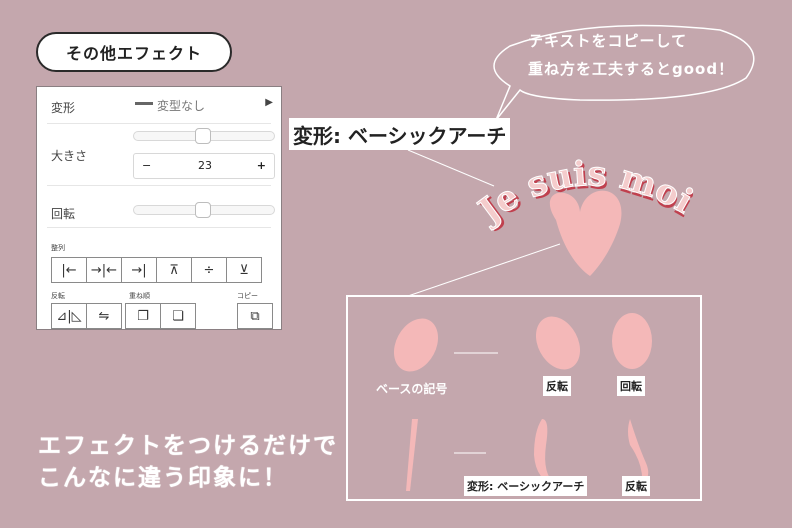 Image resolution: width=792 pixels, height=528 pixels. What do you see at coordinates (636, 486) in the screenshot?
I see `flip-tag-bottom: 反転` at bounding box center [636, 486].